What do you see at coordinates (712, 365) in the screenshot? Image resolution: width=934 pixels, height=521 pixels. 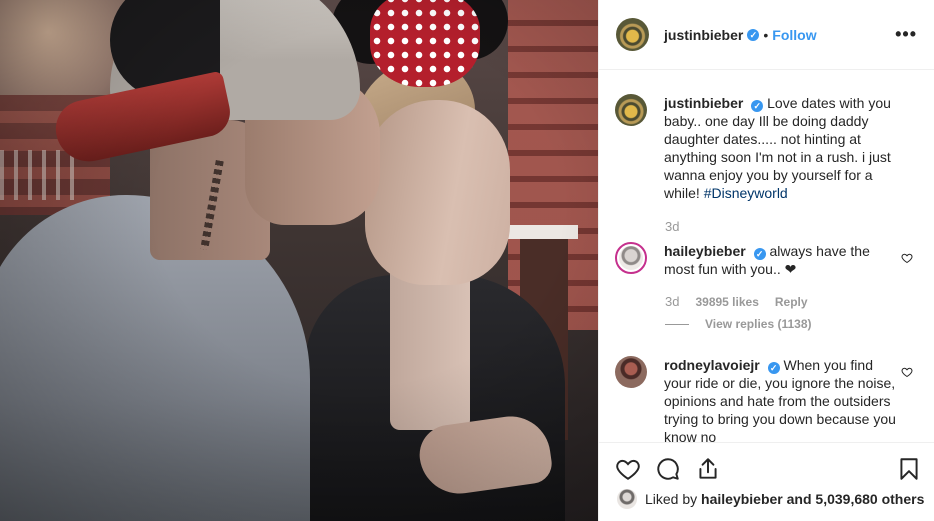 I see `comment-username: rodneylavoiejr` at bounding box center [712, 365].